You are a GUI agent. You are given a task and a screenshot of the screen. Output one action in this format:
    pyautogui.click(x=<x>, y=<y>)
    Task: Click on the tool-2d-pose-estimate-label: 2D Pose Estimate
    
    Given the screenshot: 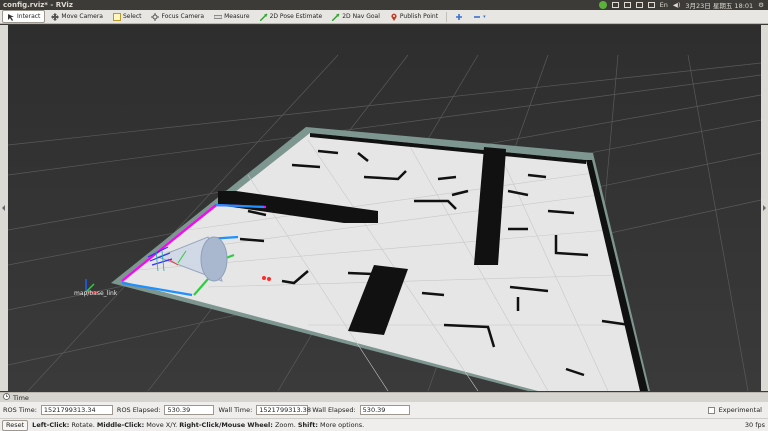 What is the action you would take?
    pyautogui.click(x=296, y=16)
    